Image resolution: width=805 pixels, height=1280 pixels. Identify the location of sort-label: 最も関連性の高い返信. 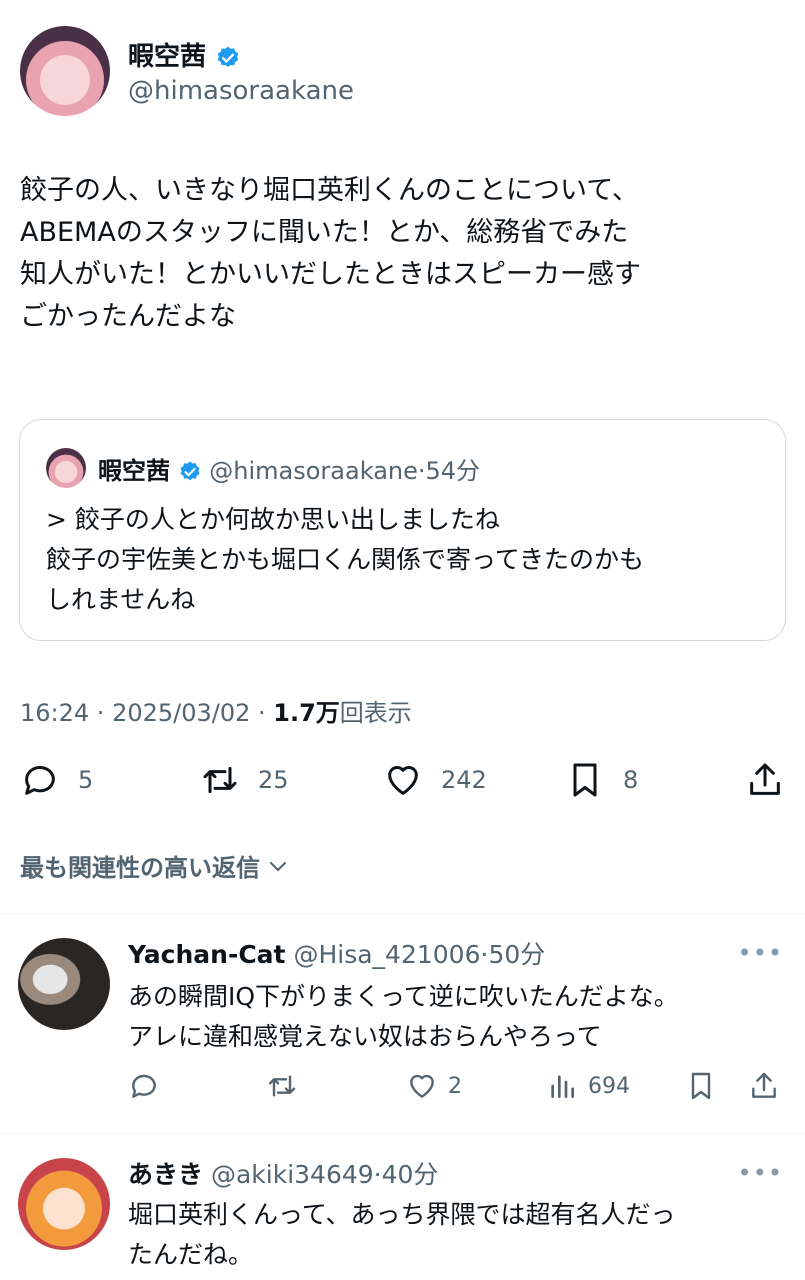
(140, 868).